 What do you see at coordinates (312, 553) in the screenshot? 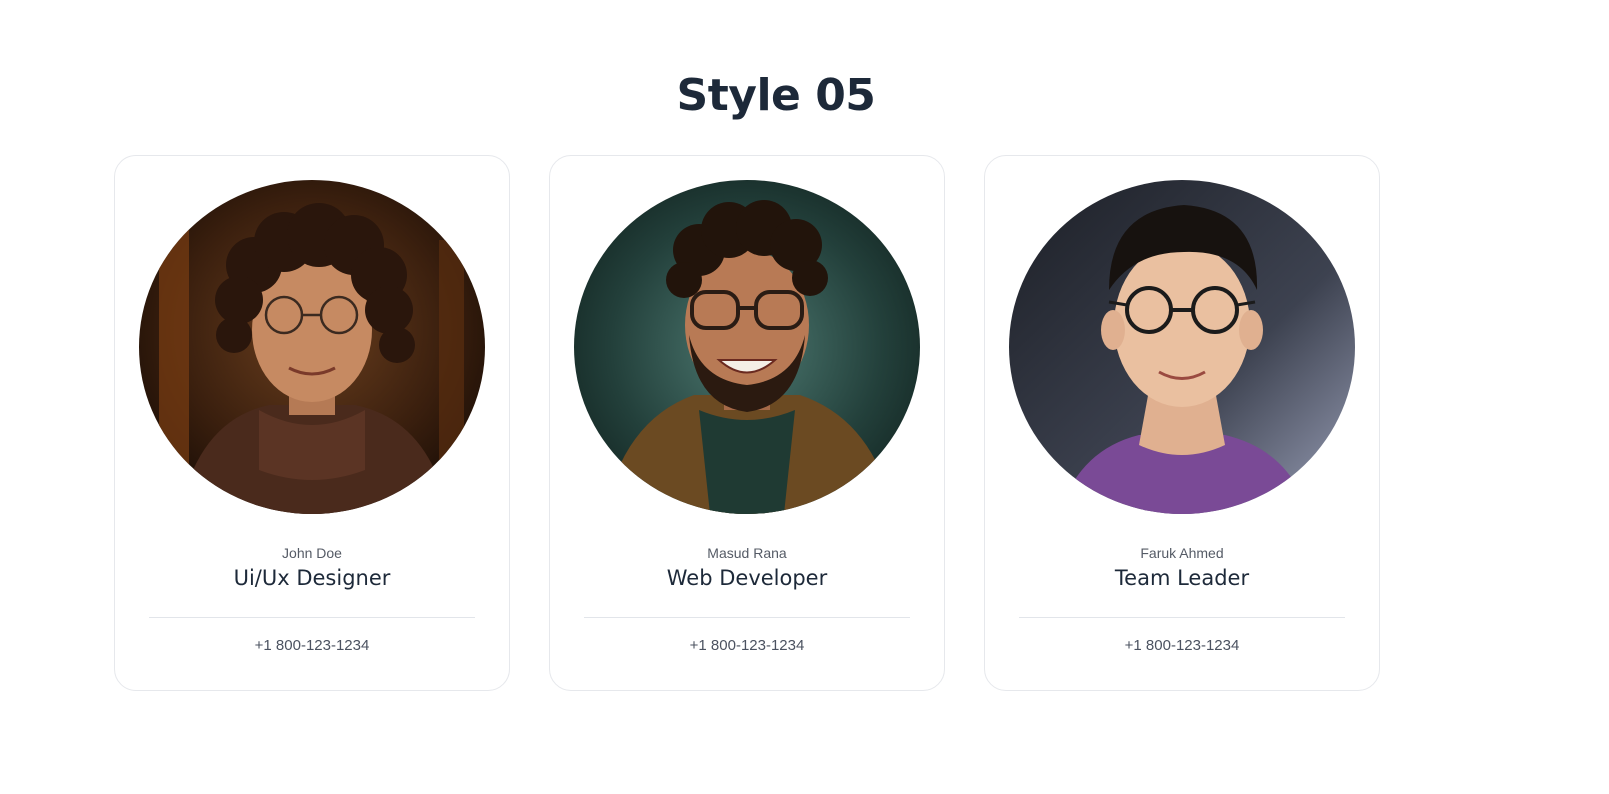
I see `member-name: John Doe` at bounding box center [312, 553].